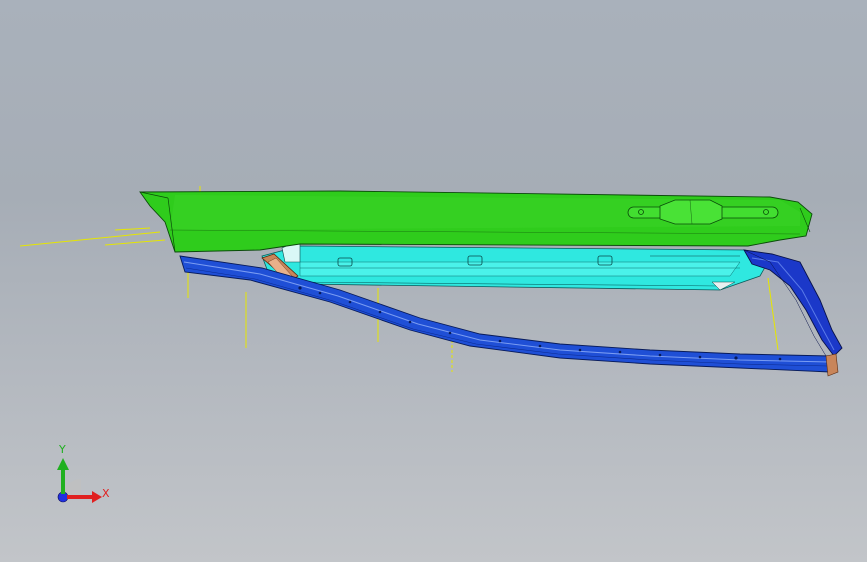 This screenshot has width=867, height=562. What do you see at coordinates (515, 265) in the screenshot?
I see `inner-door-panel` at bounding box center [515, 265].